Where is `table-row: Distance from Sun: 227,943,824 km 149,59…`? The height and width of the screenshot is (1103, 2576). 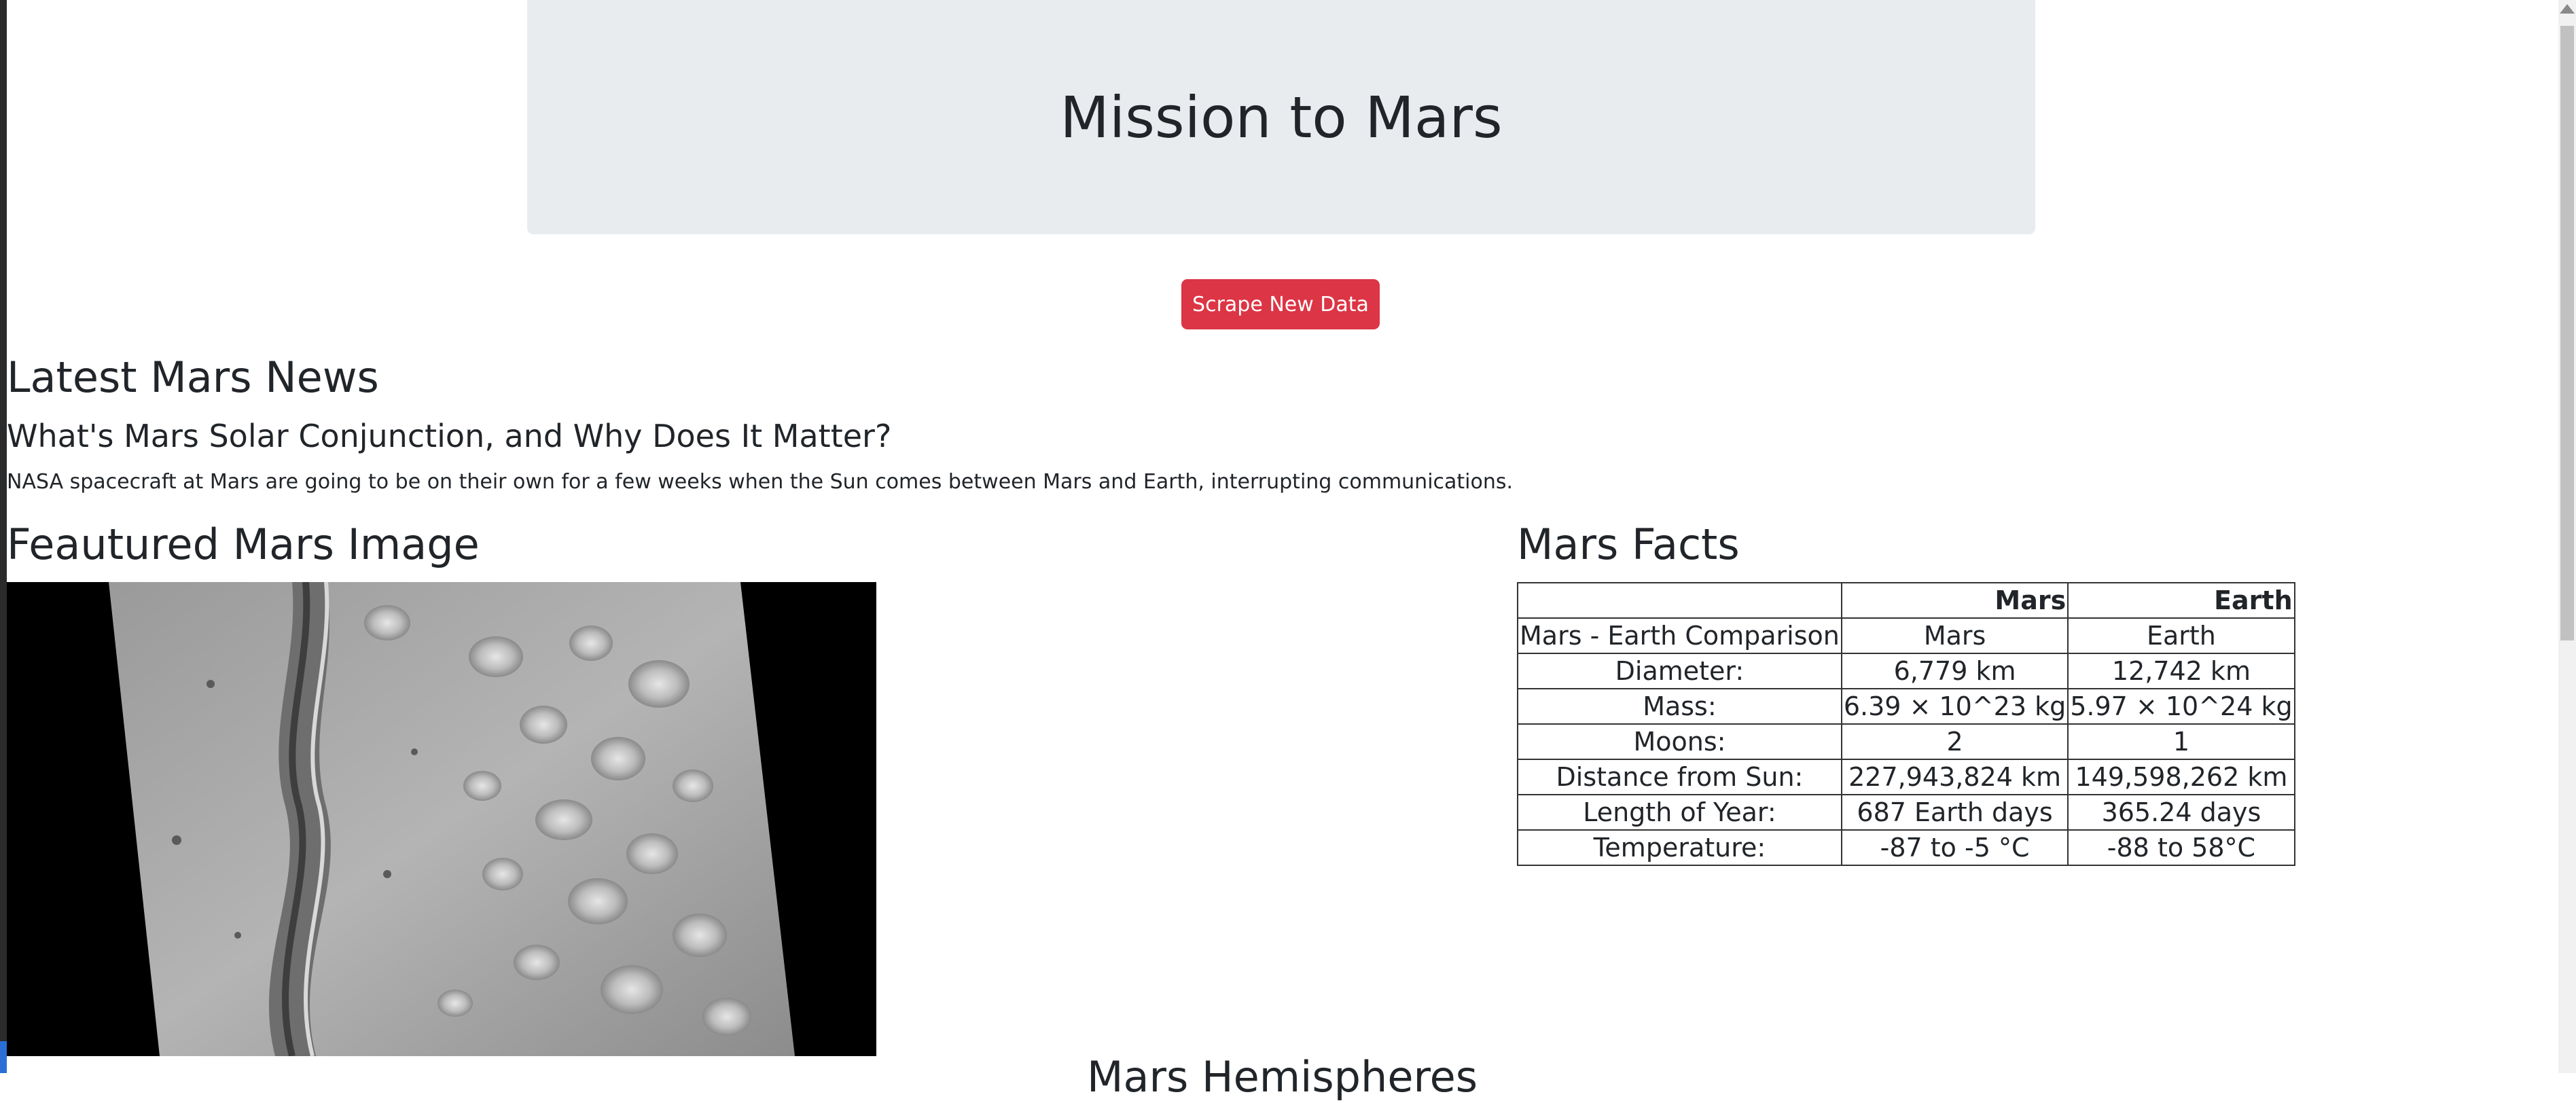 table-row: Distance from Sun: 227,943,824 km 149,59… is located at coordinates (1906, 777).